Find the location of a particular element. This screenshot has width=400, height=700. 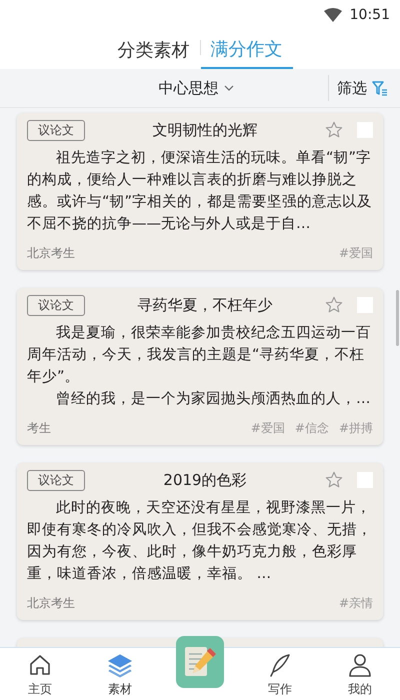

nav-tab: 我的 is located at coordinates (360, 674).